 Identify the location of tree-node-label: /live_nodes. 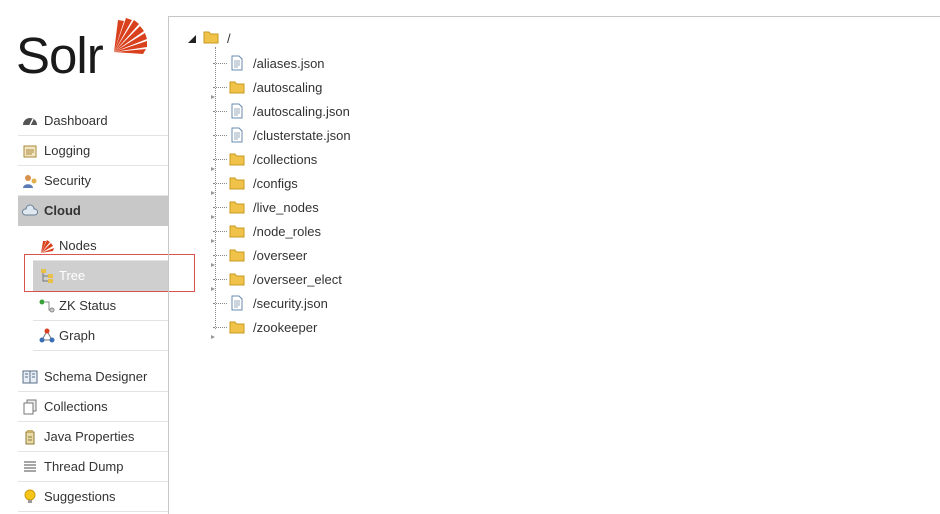
(286, 207).